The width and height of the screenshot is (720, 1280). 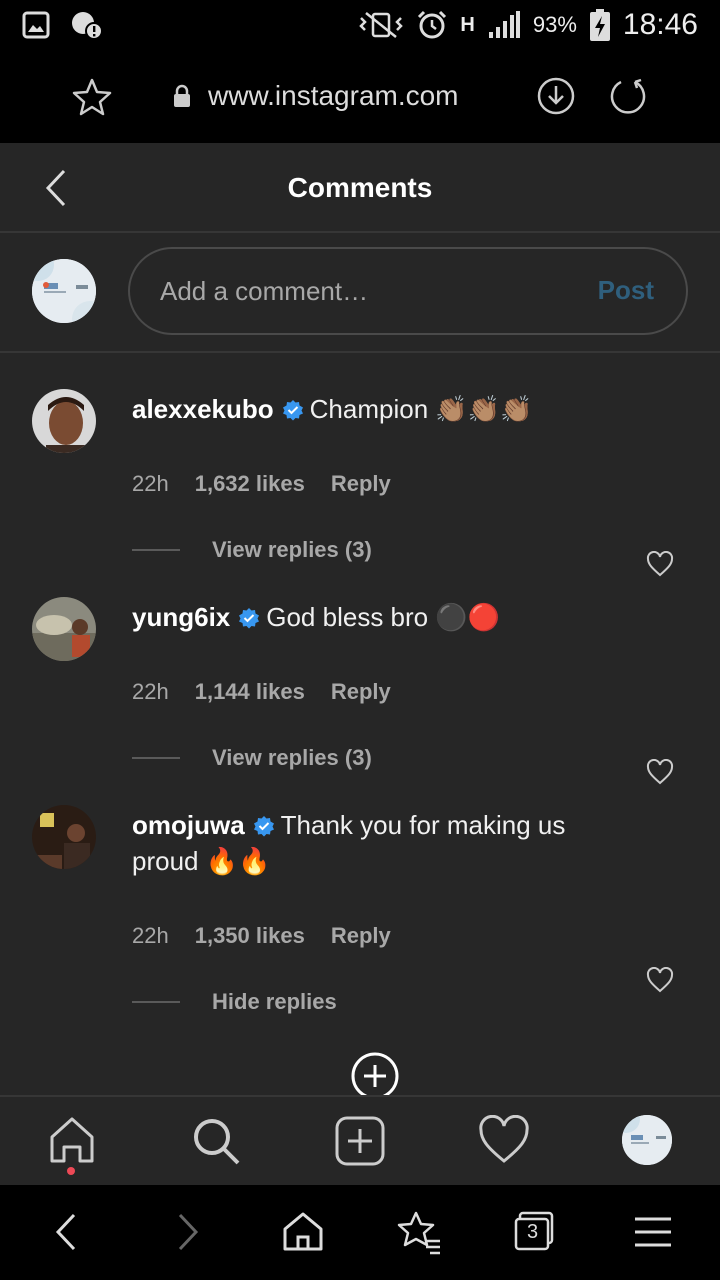 I want to click on battery-charging-icon, so click(x=599, y=25).